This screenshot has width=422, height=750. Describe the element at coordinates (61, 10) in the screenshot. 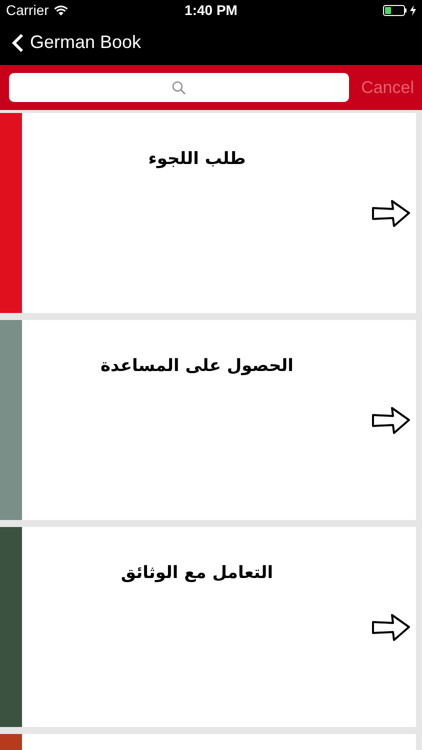

I see `wifi-icon` at that location.